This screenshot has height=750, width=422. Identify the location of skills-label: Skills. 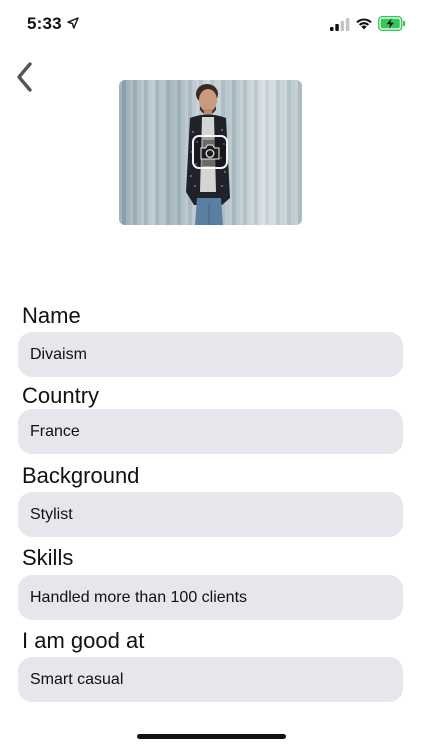
(48, 557).